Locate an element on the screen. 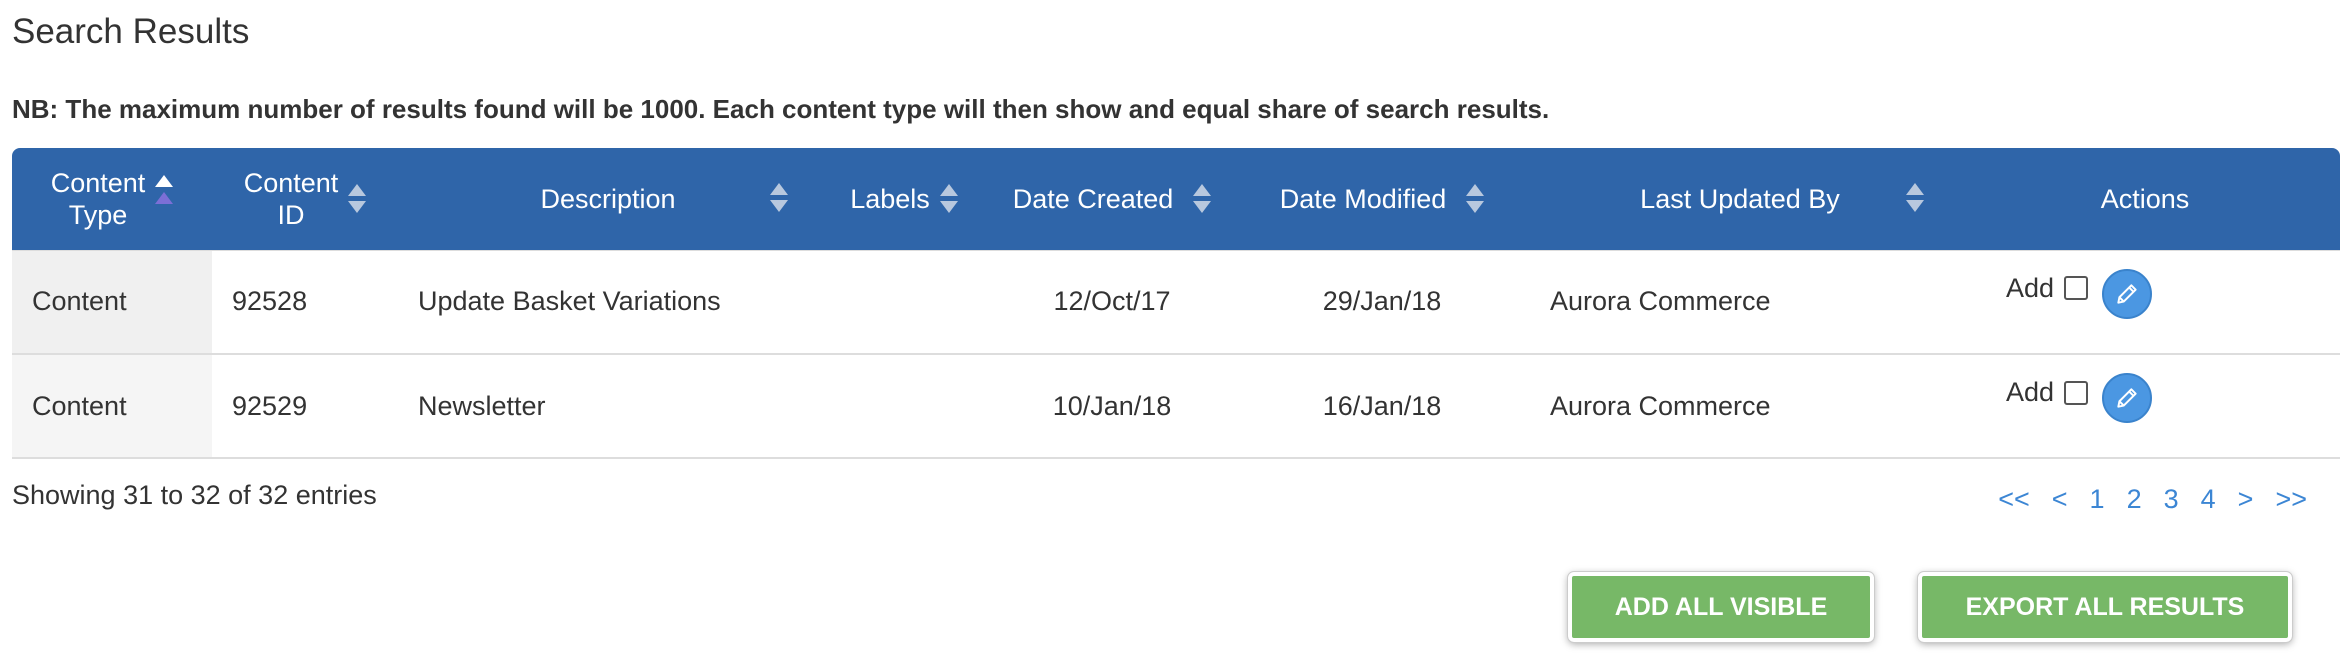  column-label: Date Created is located at coordinates (1093, 198).